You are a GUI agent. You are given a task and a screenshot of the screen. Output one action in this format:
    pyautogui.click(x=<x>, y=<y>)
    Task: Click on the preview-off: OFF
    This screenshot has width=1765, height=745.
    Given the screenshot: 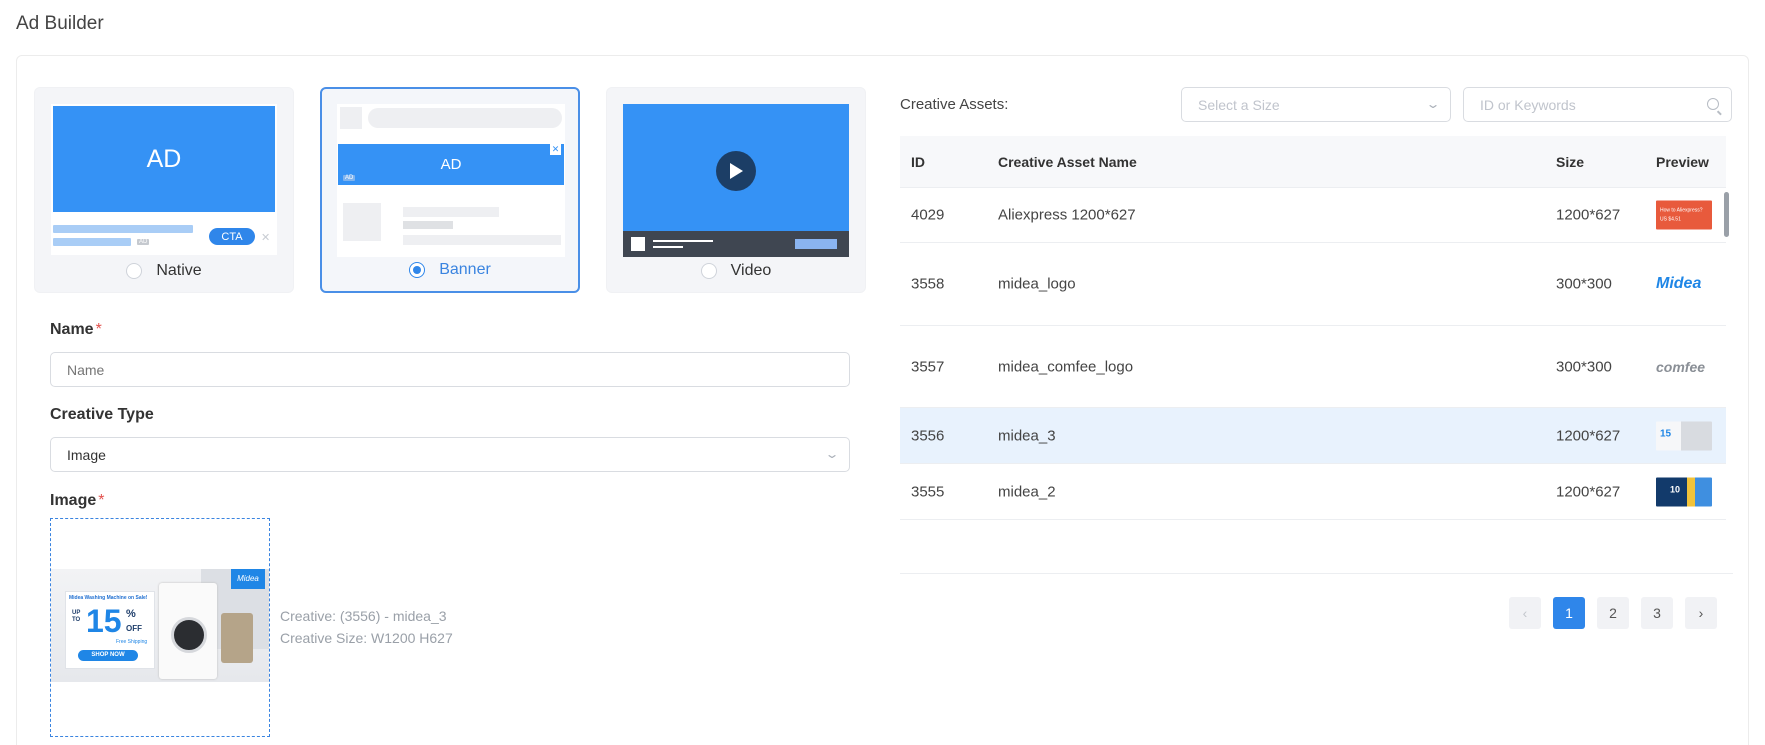 What is the action you would take?
    pyautogui.click(x=134, y=628)
    